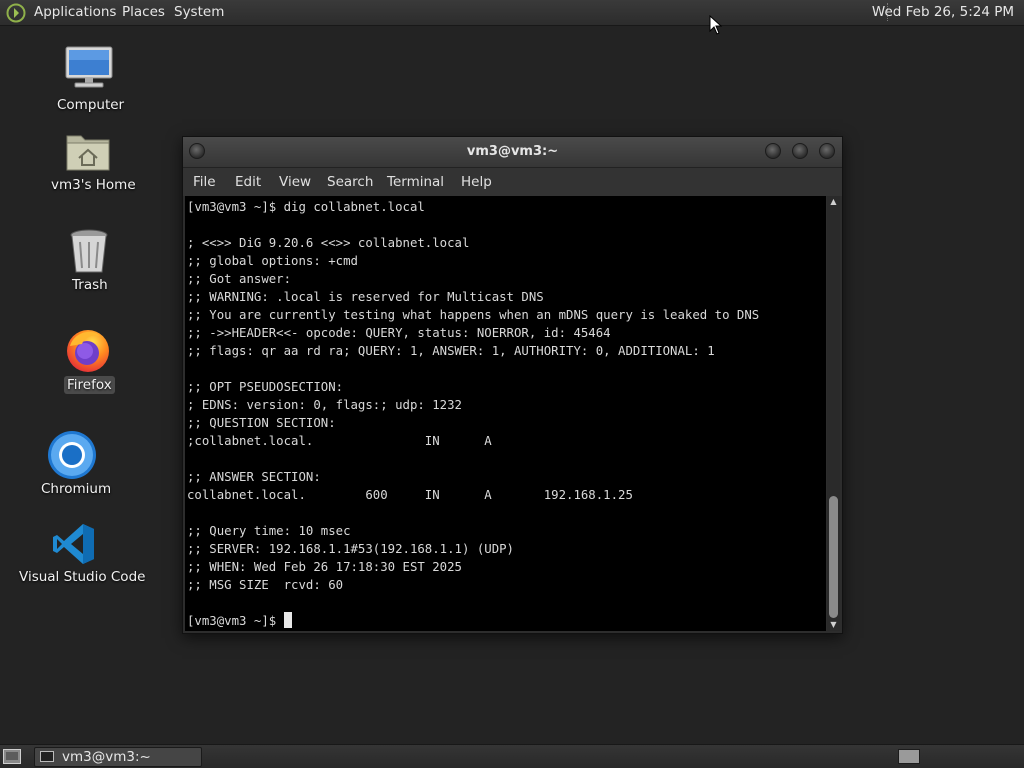 The width and height of the screenshot is (1024, 768). What do you see at coordinates (476, 182) in the screenshot?
I see `menu-help: Help` at bounding box center [476, 182].